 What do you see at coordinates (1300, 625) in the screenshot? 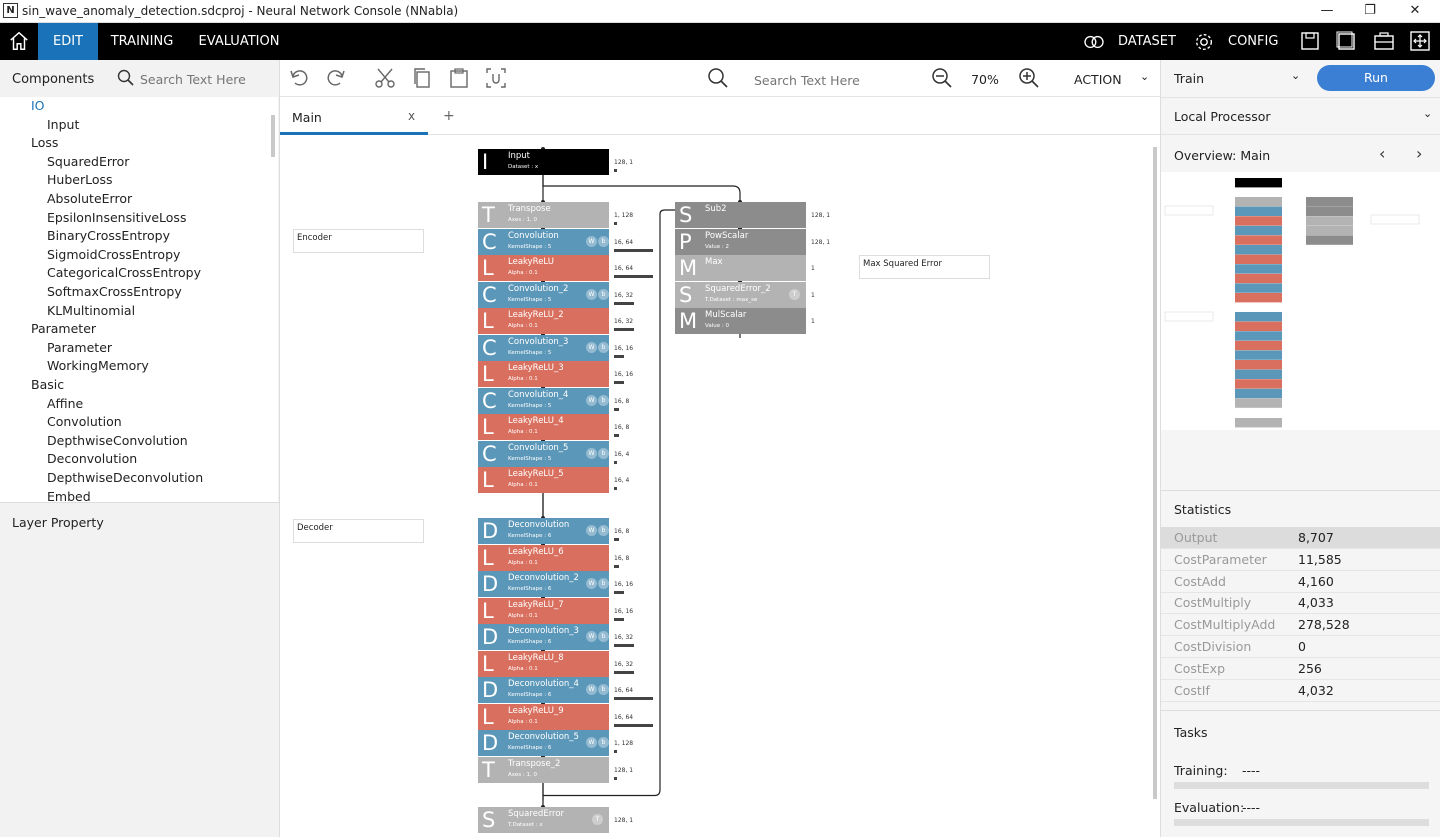
I see `stat-row: CostMultiplyAdd 278,528` at bounding box center [1300, 625].